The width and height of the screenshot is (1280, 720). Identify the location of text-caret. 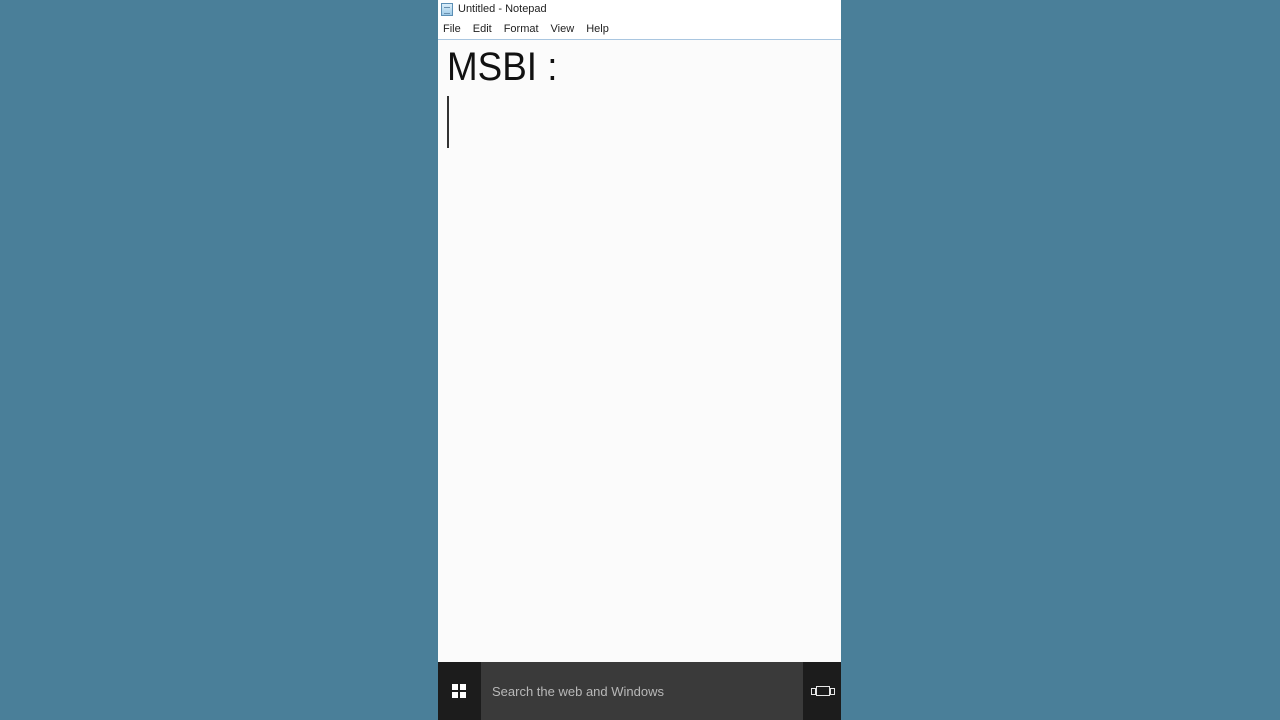
(448, 122).